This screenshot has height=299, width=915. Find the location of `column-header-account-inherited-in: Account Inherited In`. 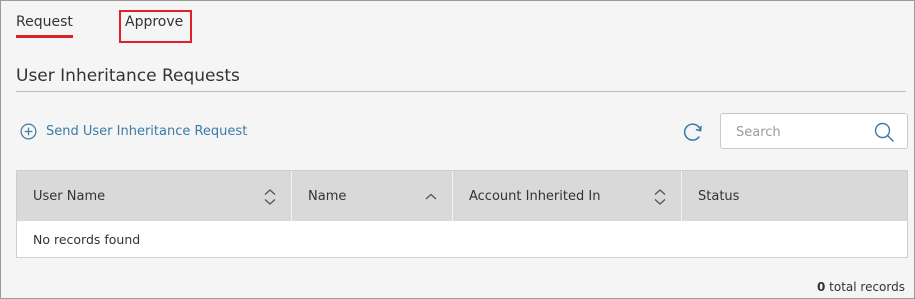

column-header-account-inherited-in: Account Inherited In is located at coordinates (567, 196).